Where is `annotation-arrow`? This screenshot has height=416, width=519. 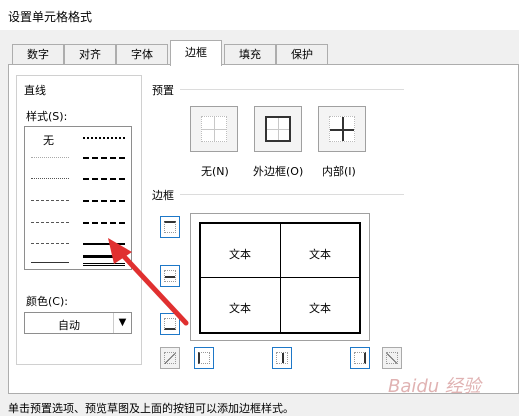
annotation-arrow is located at coordinates (148, 282).